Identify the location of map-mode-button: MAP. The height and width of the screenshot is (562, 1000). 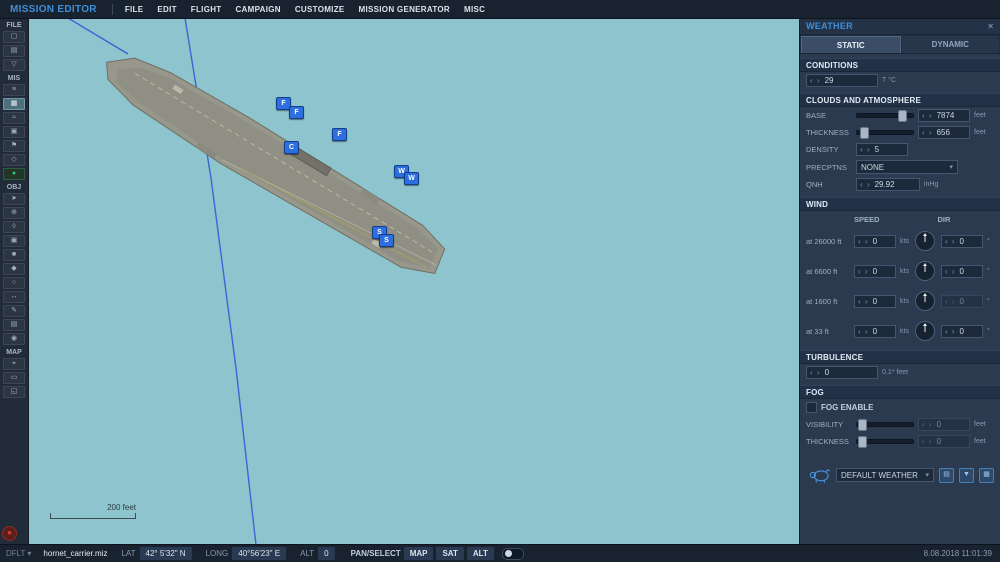
(418, 553).